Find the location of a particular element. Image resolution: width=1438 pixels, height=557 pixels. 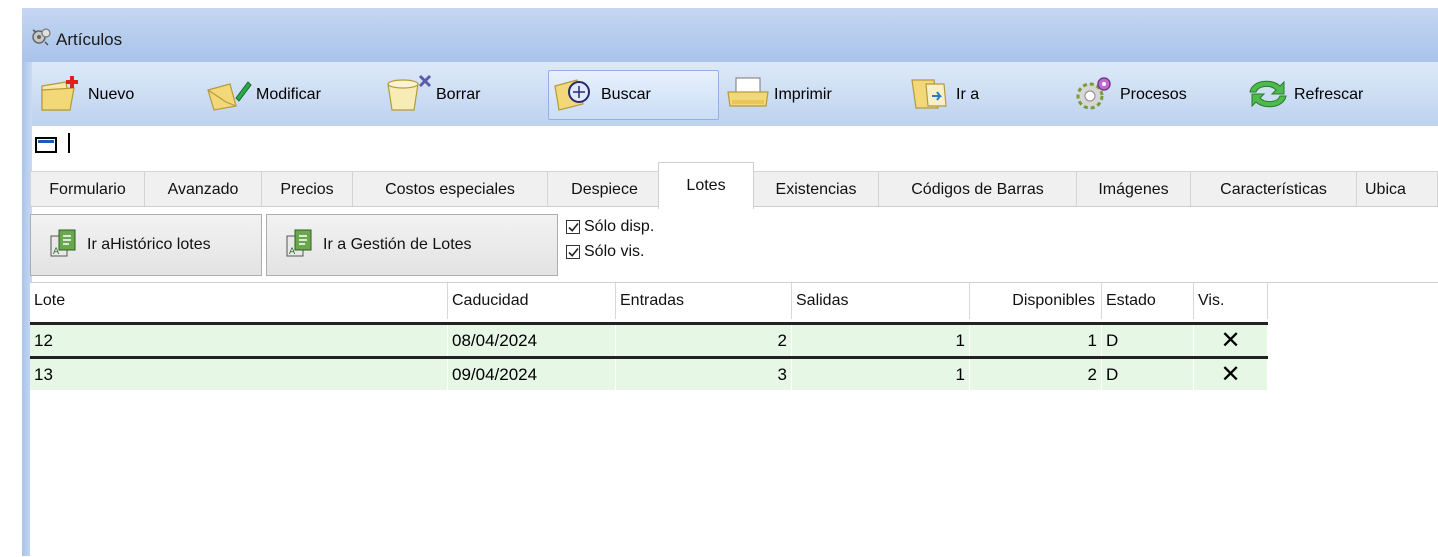

refresh-arrows-icon is located at coordinates (1268, 95).